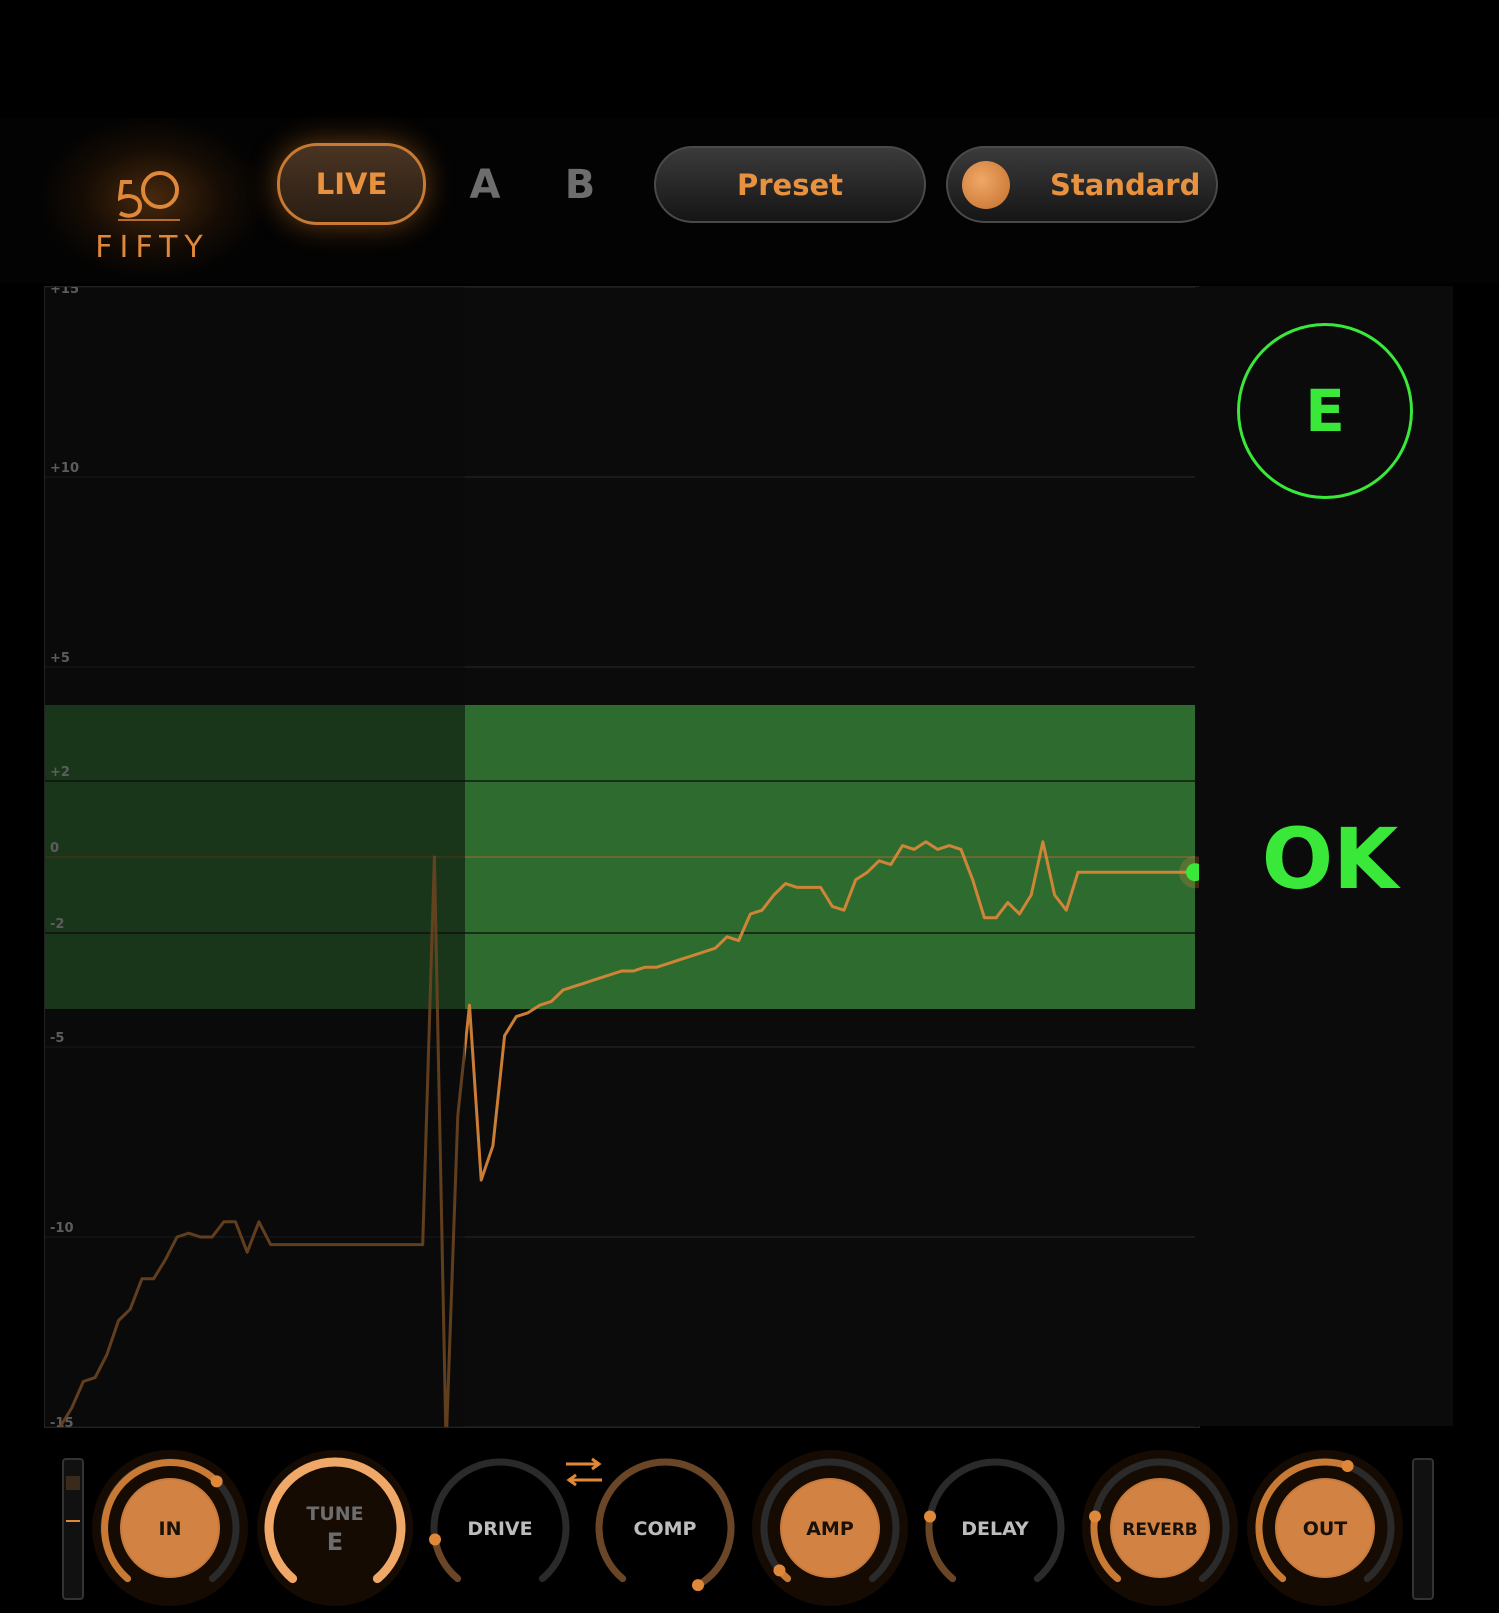 The width and height of the screenshot is (1499, 1613). What do you see at coordinates (351, 184) in the screenshot?
I see `live-button: LIVE` at bounding box center [351, 184].